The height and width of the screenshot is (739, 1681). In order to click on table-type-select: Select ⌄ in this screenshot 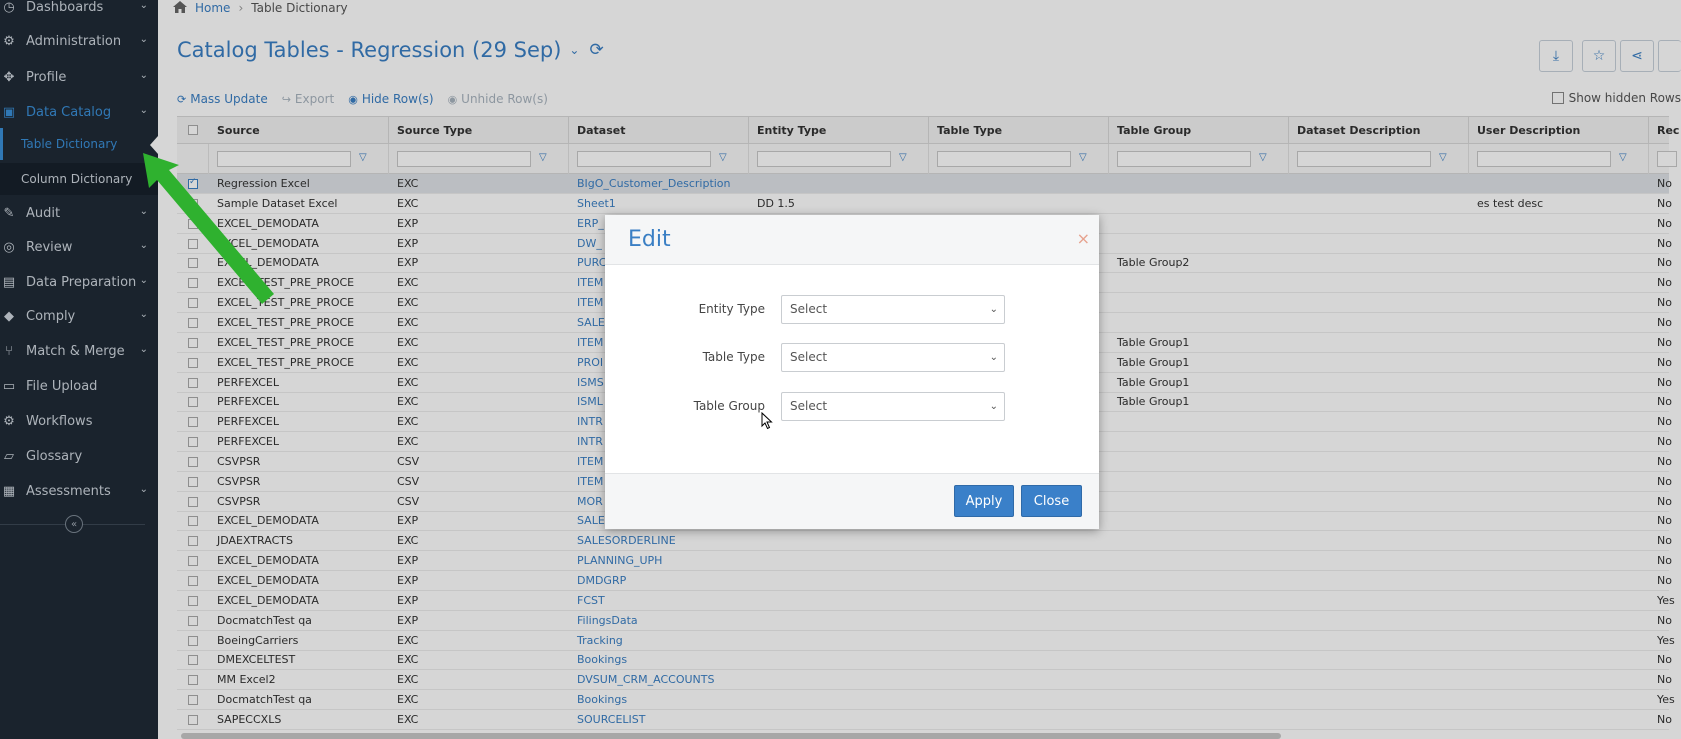, I will do `click(893, 357)`.